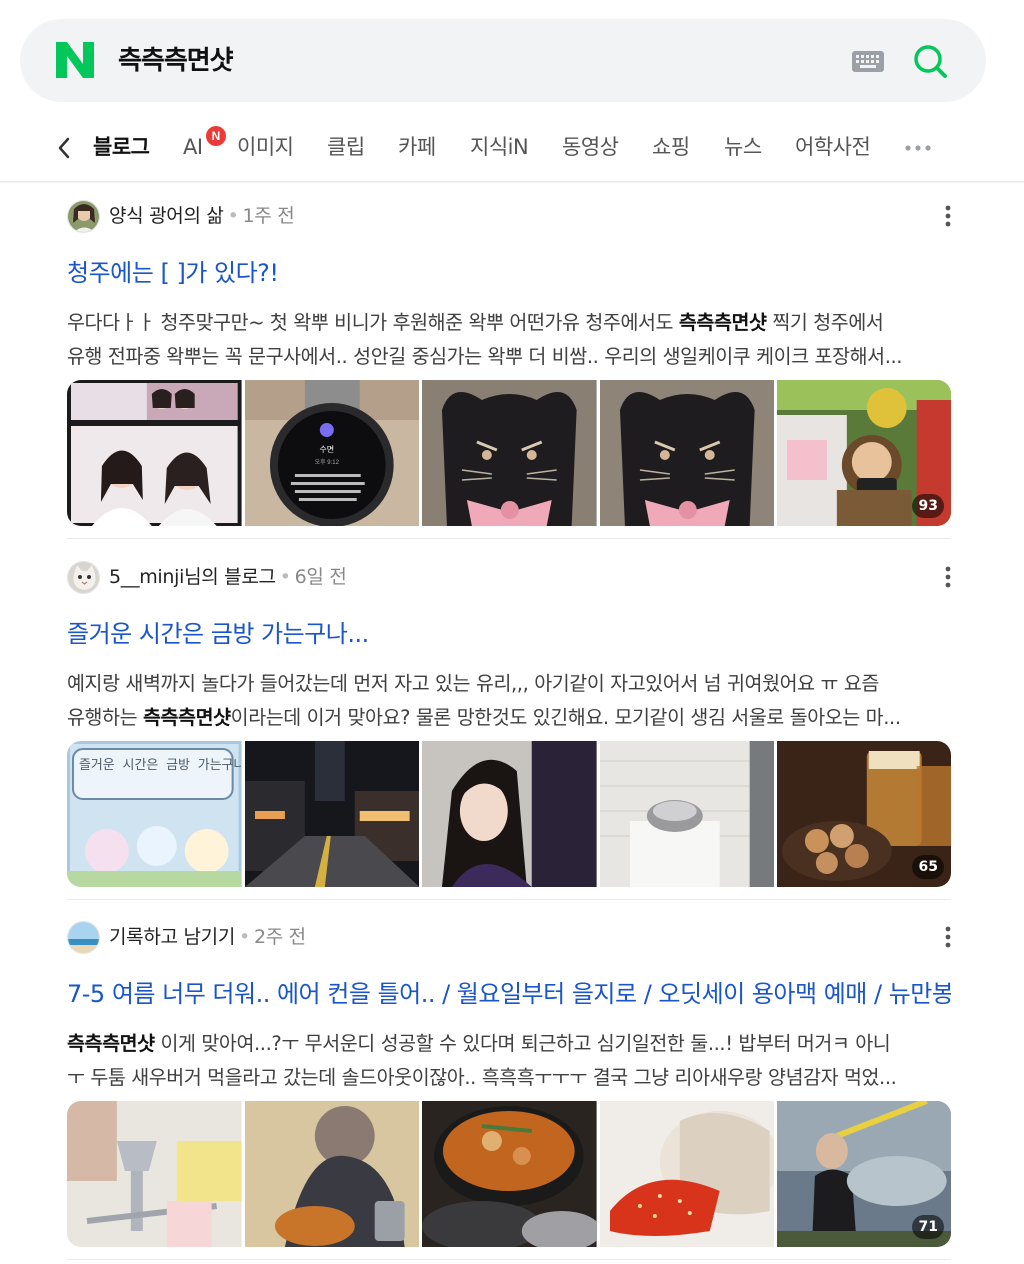  What do you see at coordinates (930, 61) in the screenshot?
I see `search-icon` at bounding box center [930, 61].